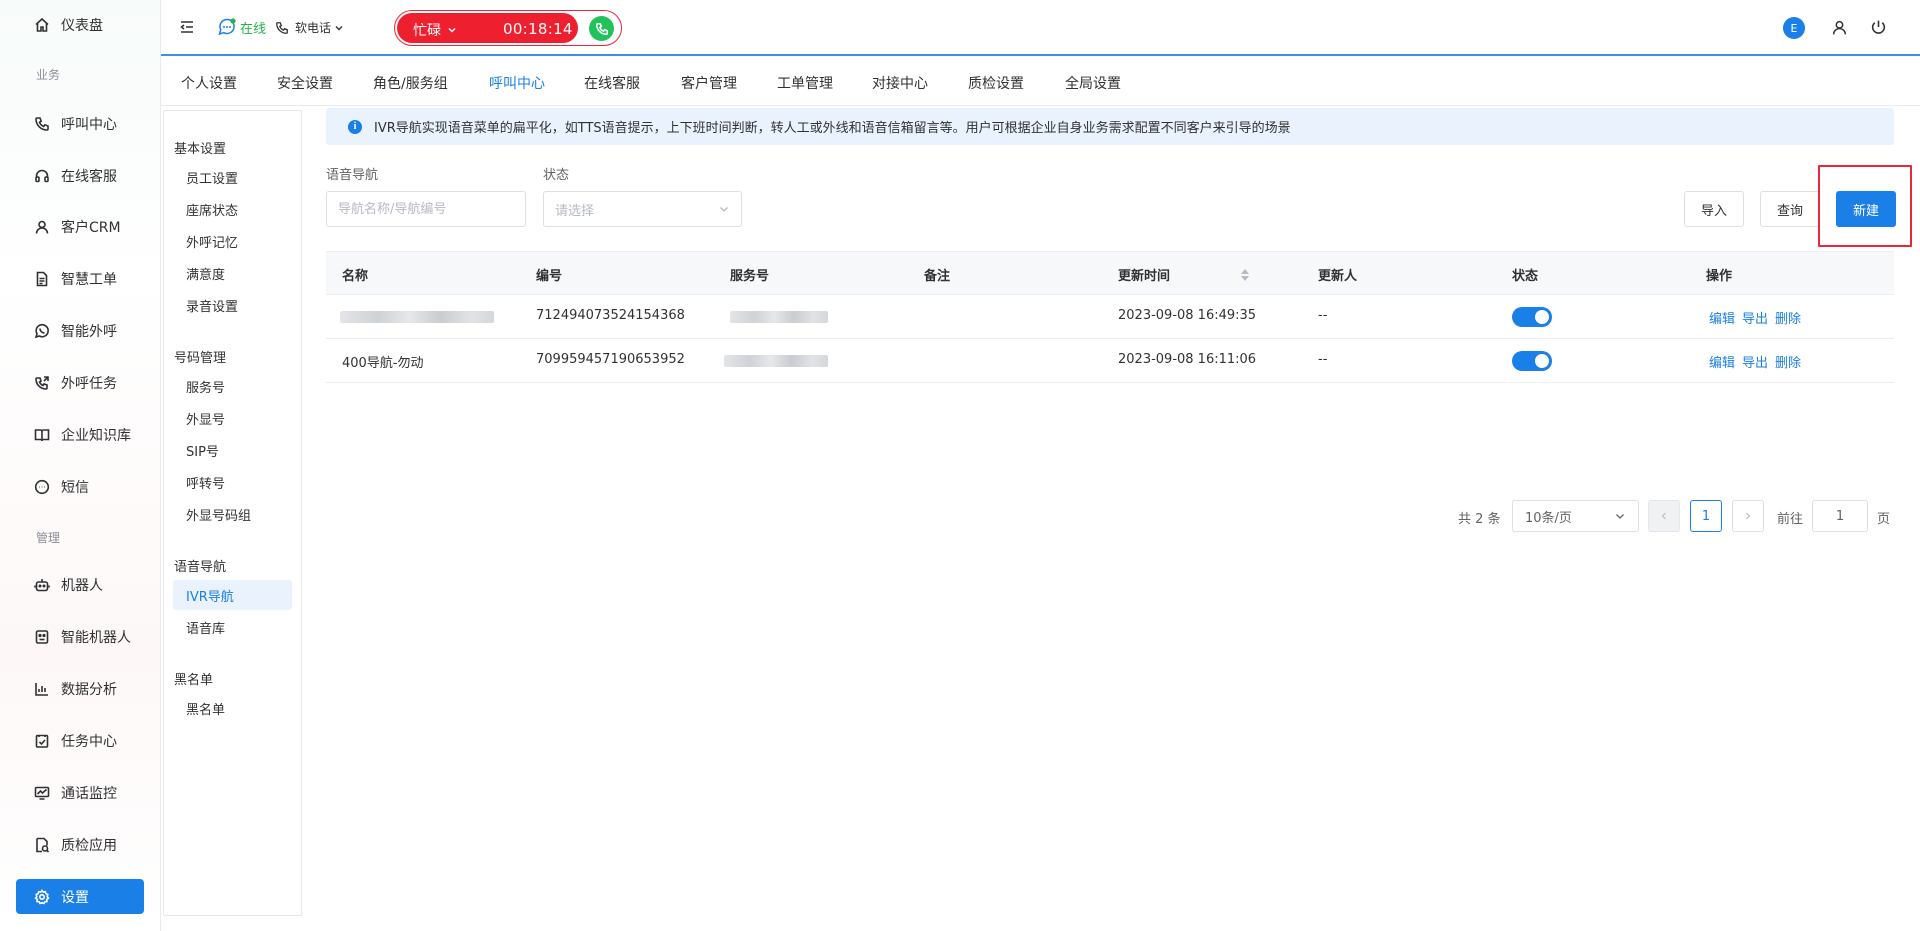 The image size is (1920, 931). Describe the element at coordinates (1839, 27) in the screenshot. I see `user-icon` at that location.